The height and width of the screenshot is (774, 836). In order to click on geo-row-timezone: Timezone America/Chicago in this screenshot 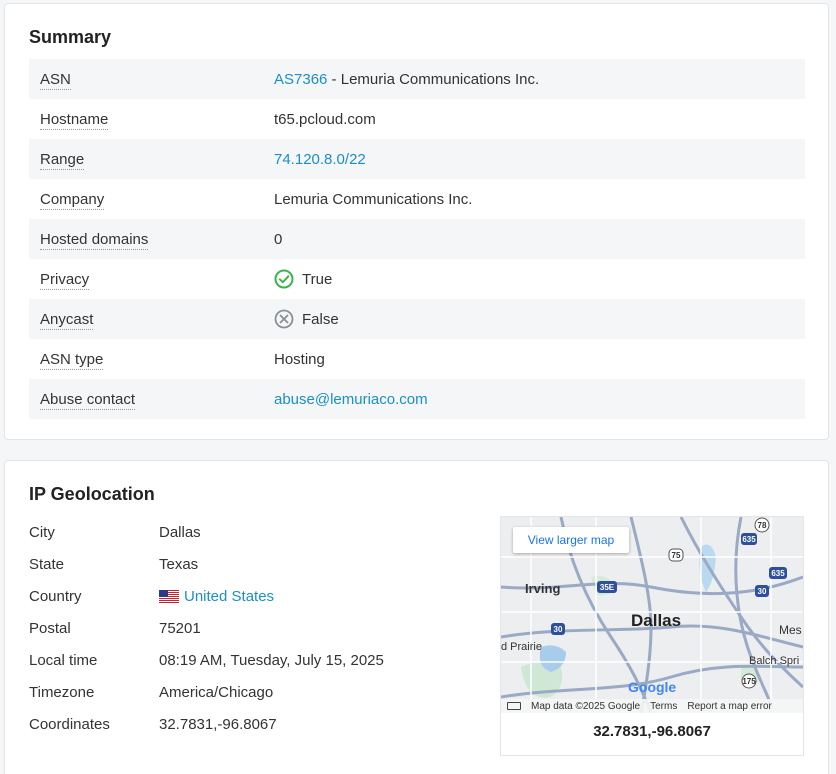, I will do `click(259, 692)`.